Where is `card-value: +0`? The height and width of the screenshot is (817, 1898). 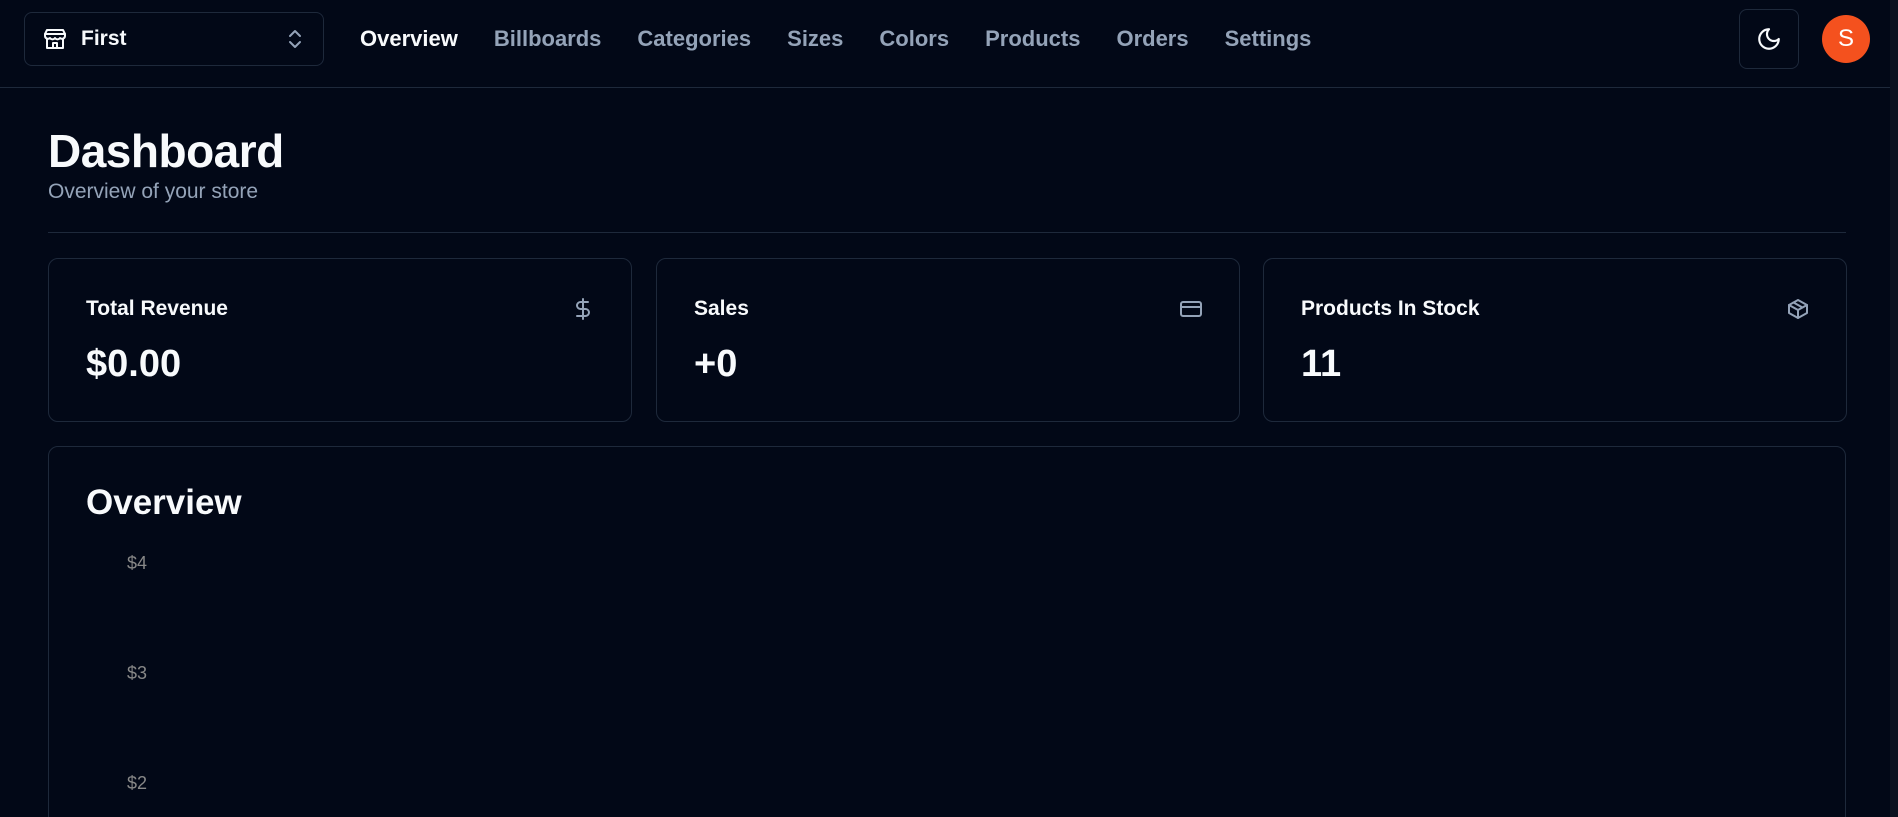
card-value: +0 is located at coordinates (716, 364).